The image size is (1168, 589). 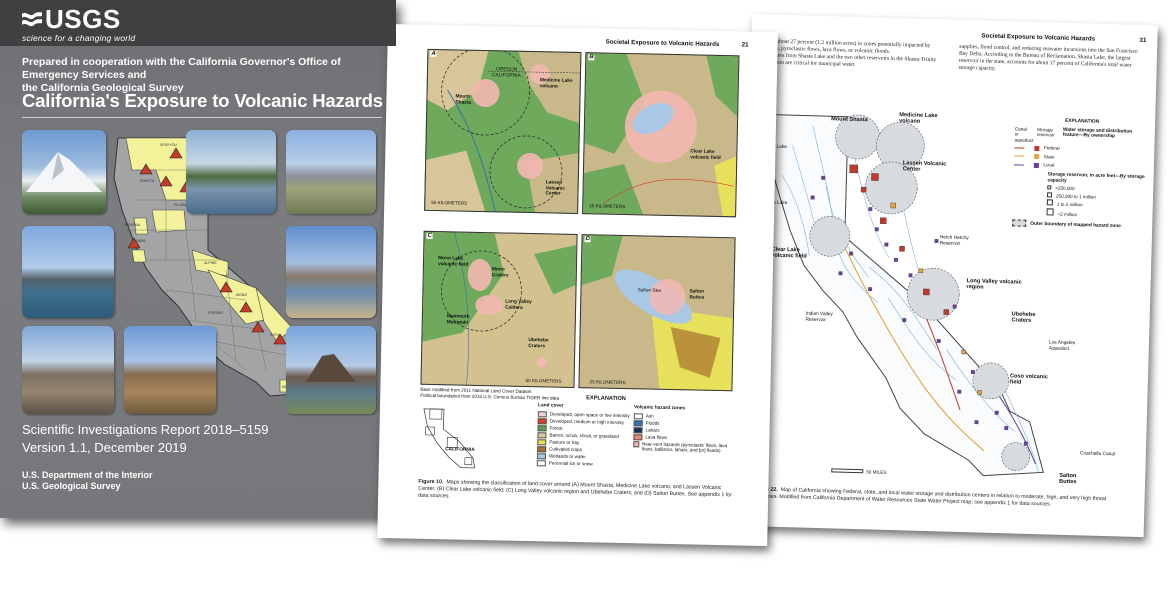 What do you see at coordinates (1081, 149) in the screenshot?
I see `legend-federal: Federal` at bounding box center [1081, 149].